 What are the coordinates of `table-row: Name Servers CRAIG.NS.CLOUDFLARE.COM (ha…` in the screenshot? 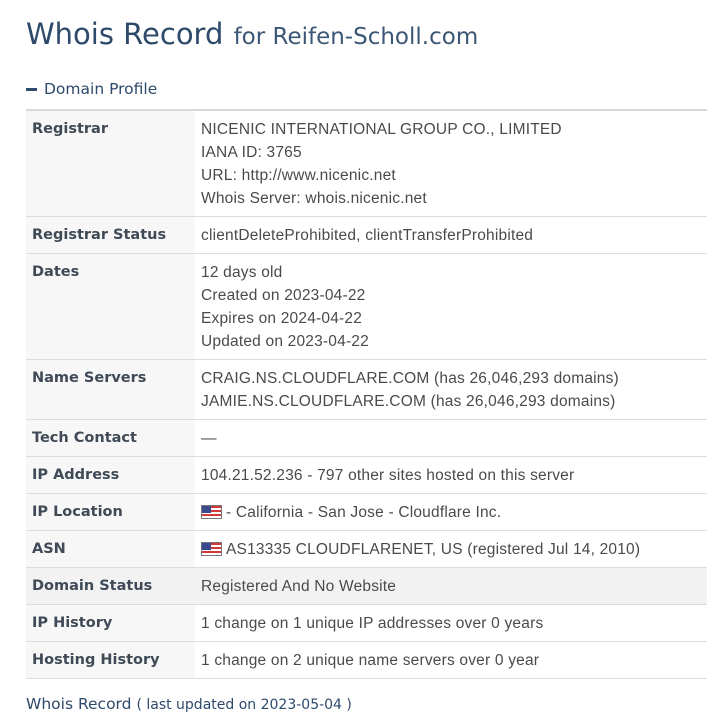 It's located at (366, 389).